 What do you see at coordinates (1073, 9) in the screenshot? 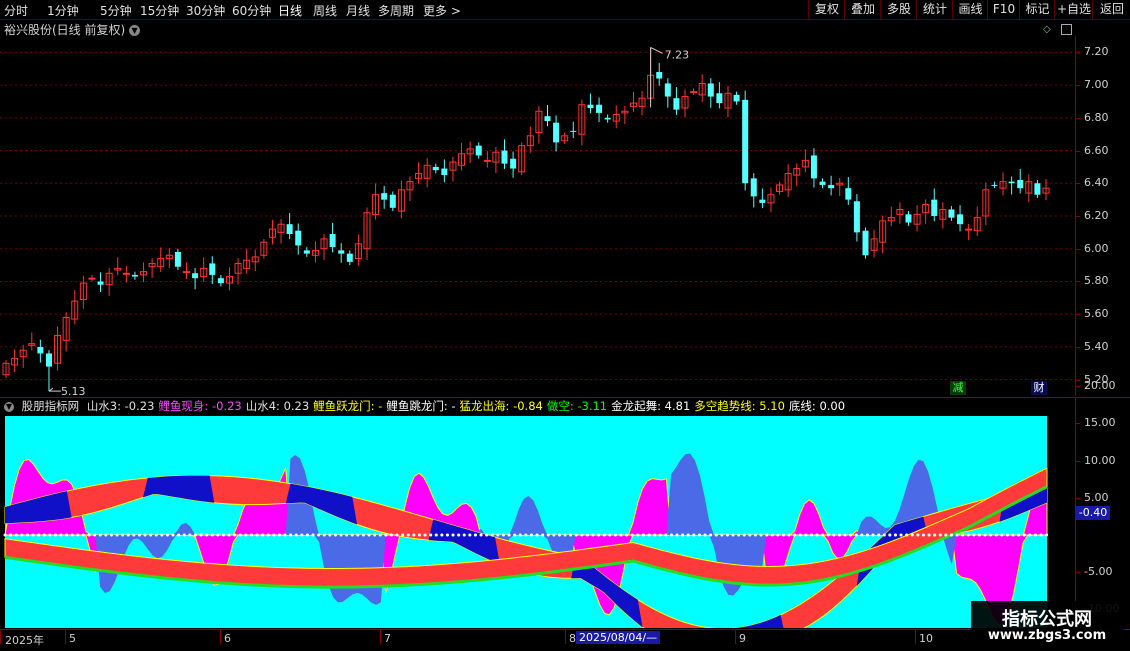
I see `button-add-watchlist: +自选` at bounding box center [1073, 9].